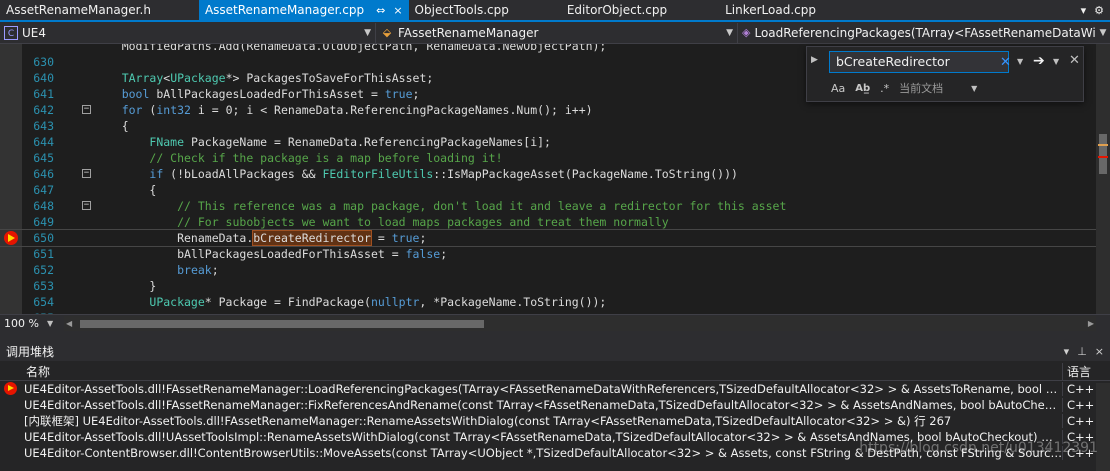 The image size is (1110, 471). Describe the element at coordinates (69, 323) in the screenshot. I see `scroll-left-icon: ◀` at that location.